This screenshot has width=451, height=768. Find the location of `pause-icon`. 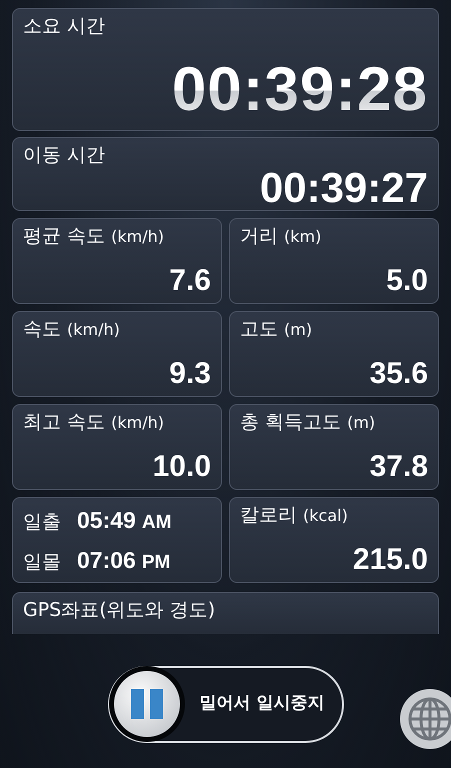

pause-icon is located at coordinates (146, 703).